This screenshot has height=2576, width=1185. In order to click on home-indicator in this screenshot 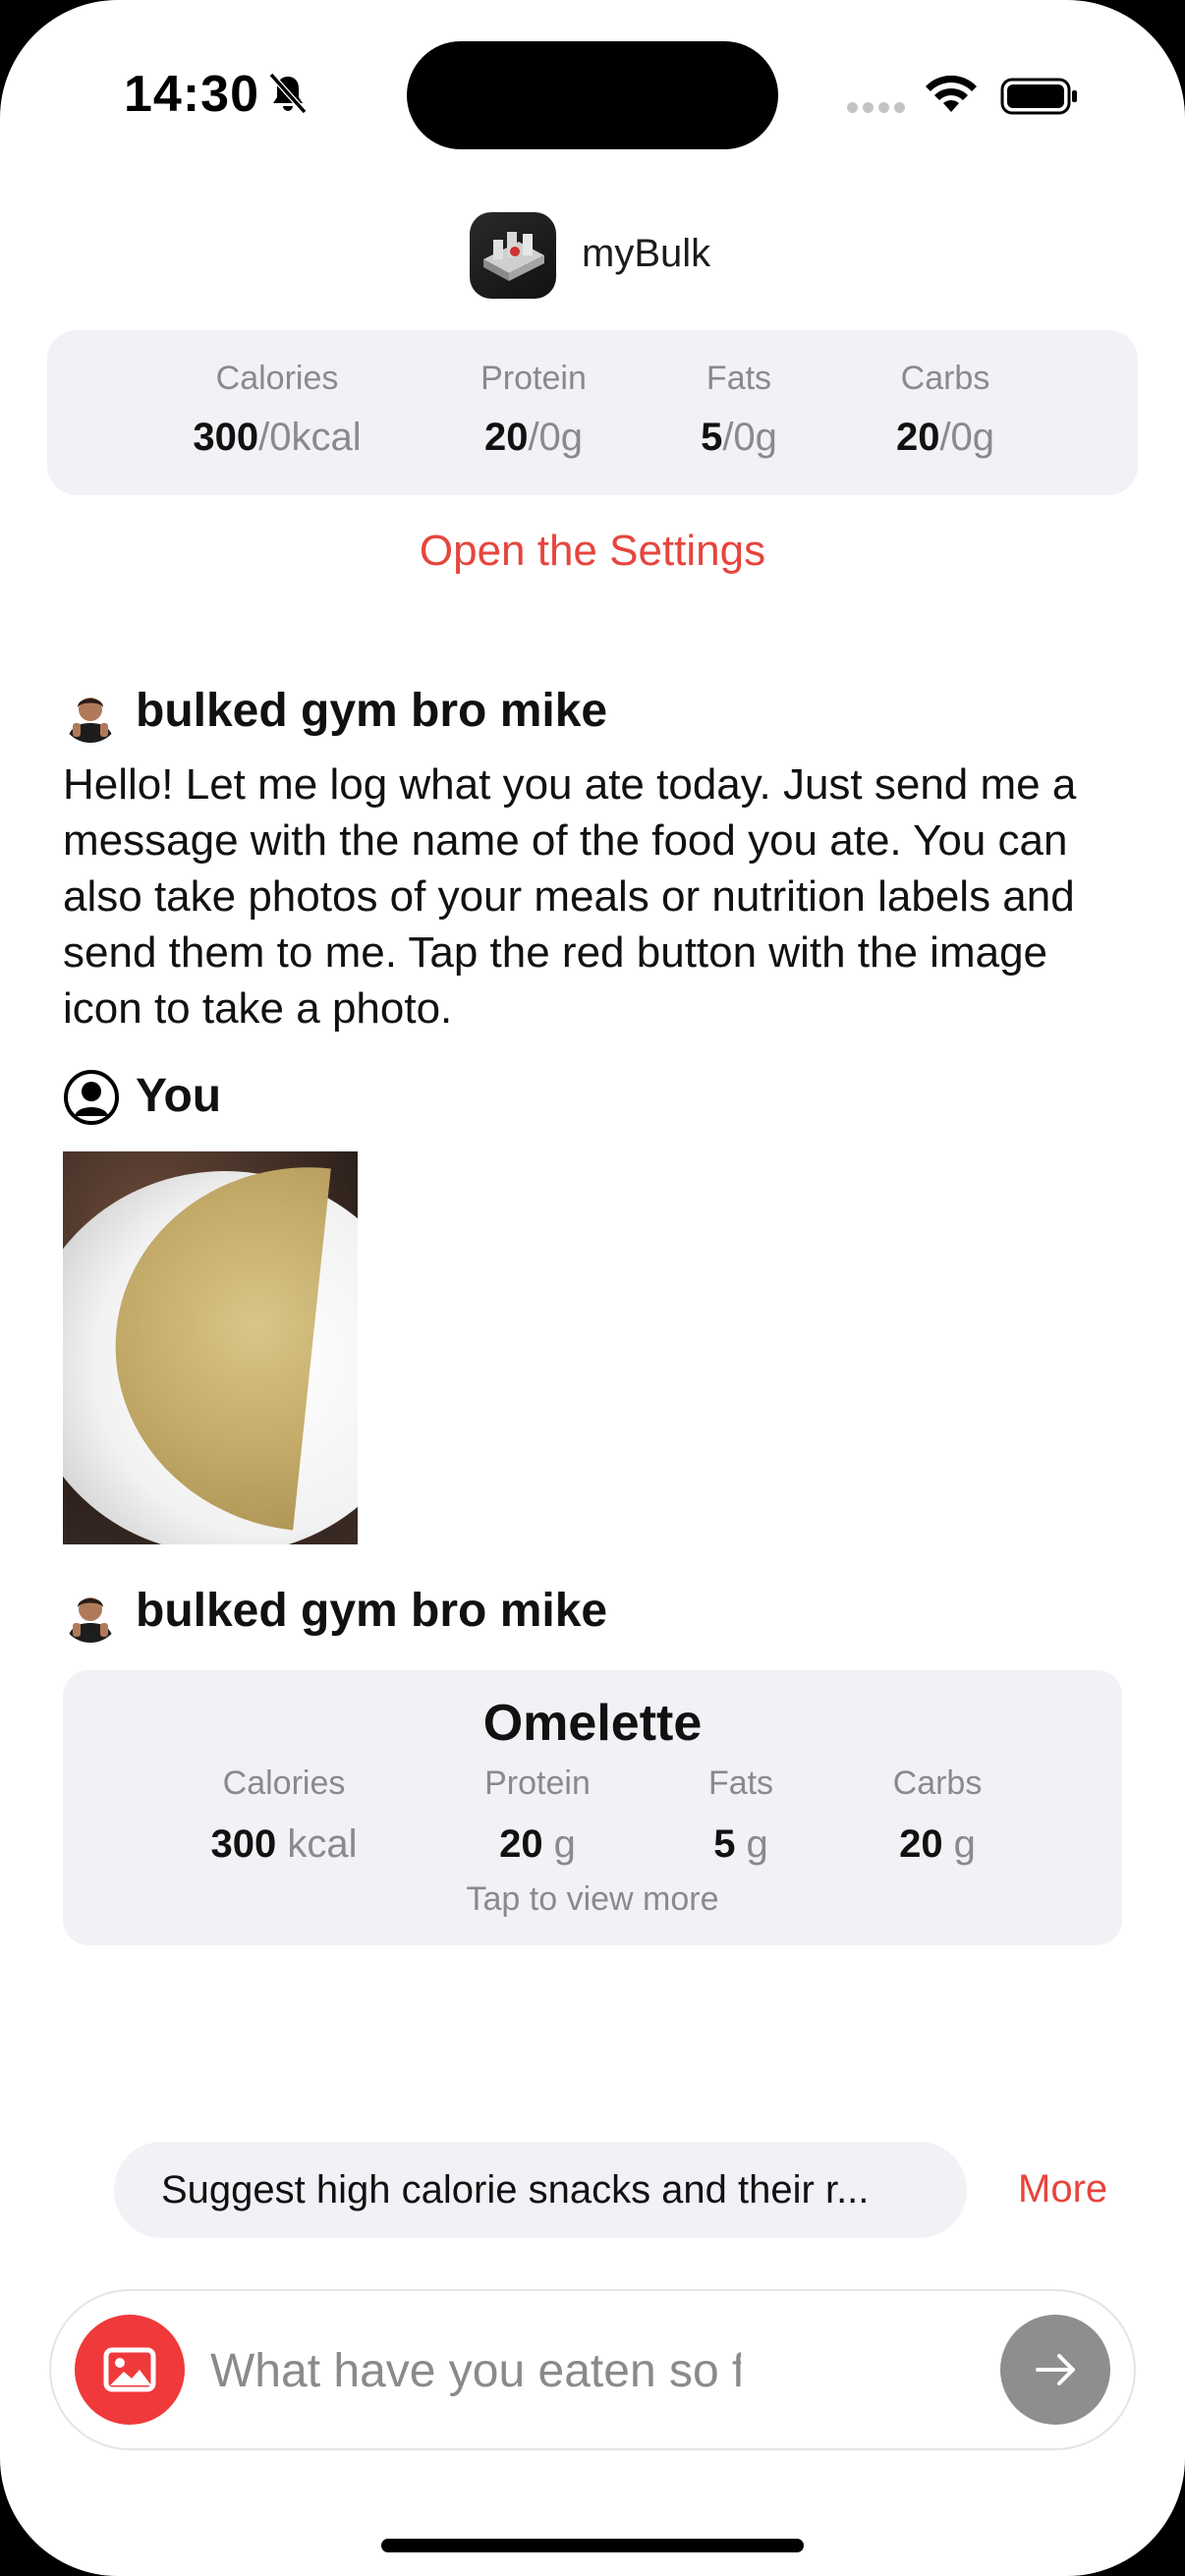, I will do `click(592, 2545)`.